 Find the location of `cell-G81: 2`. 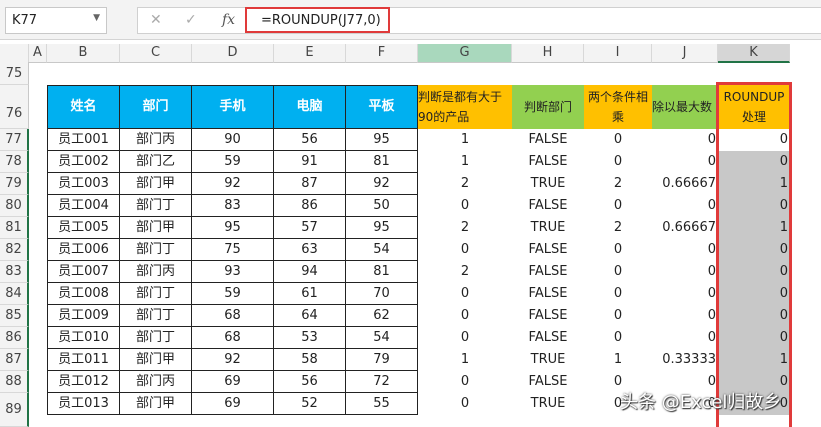

cell-G81: 2 is located at coordinates (465, 228).